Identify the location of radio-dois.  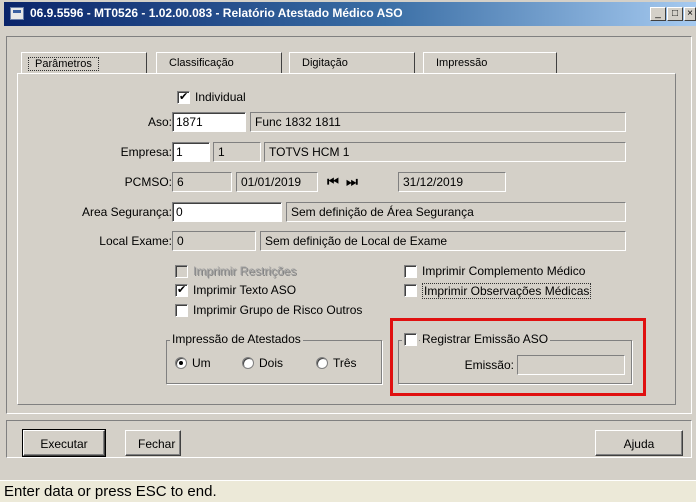
(248, 363).